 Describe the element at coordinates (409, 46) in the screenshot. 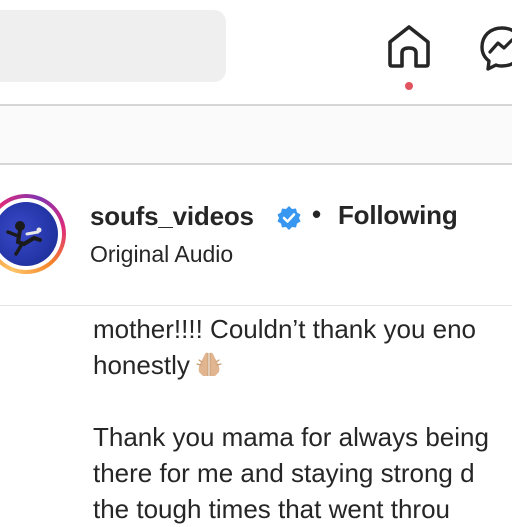

I see `home-icon` at that location.